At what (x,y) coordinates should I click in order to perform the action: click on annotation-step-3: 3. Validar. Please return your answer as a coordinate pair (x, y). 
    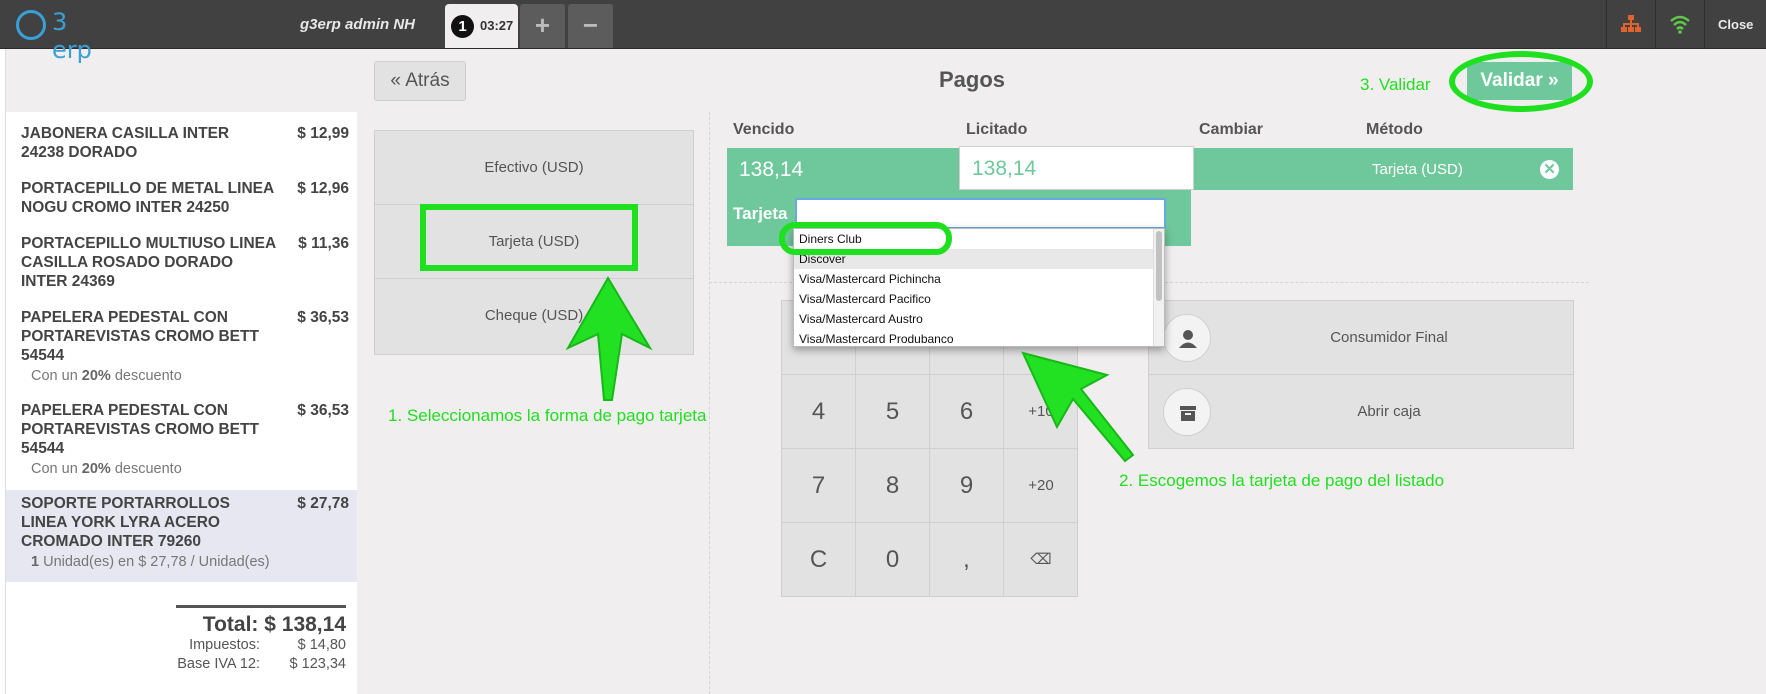
    Looking at the image, I should click on (1395, 84).